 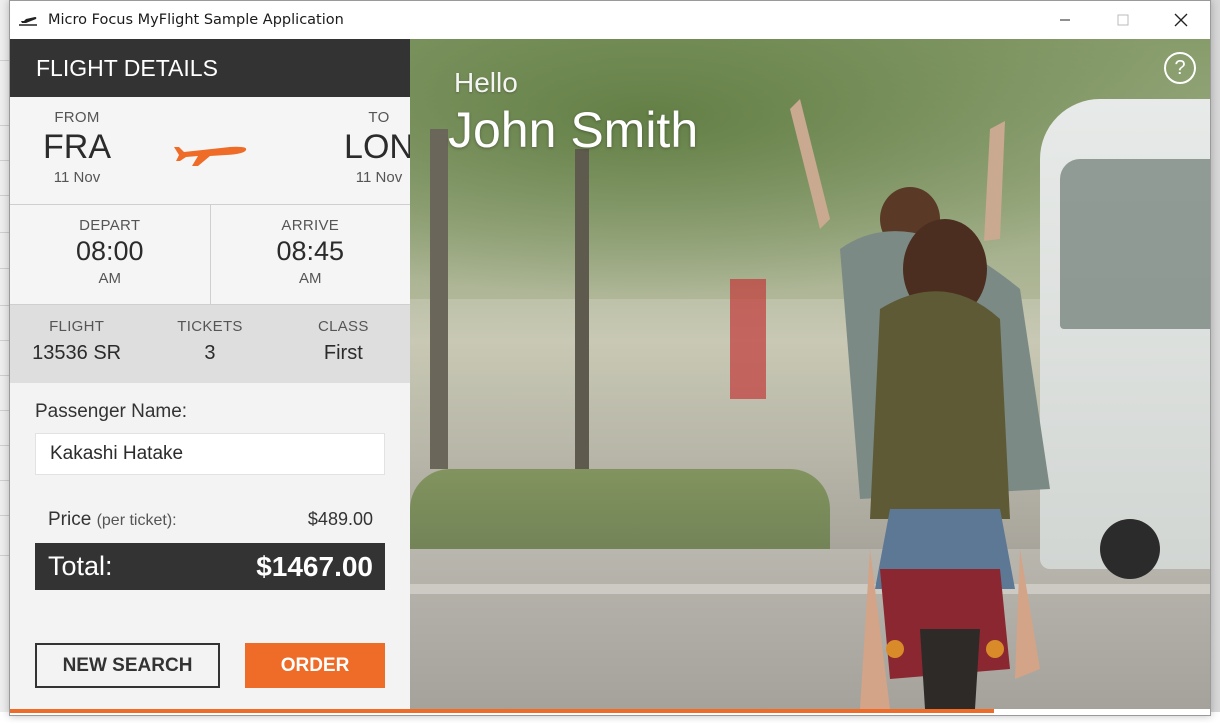 I want to click on order-button: ORDER, so click(x=315, y=665).